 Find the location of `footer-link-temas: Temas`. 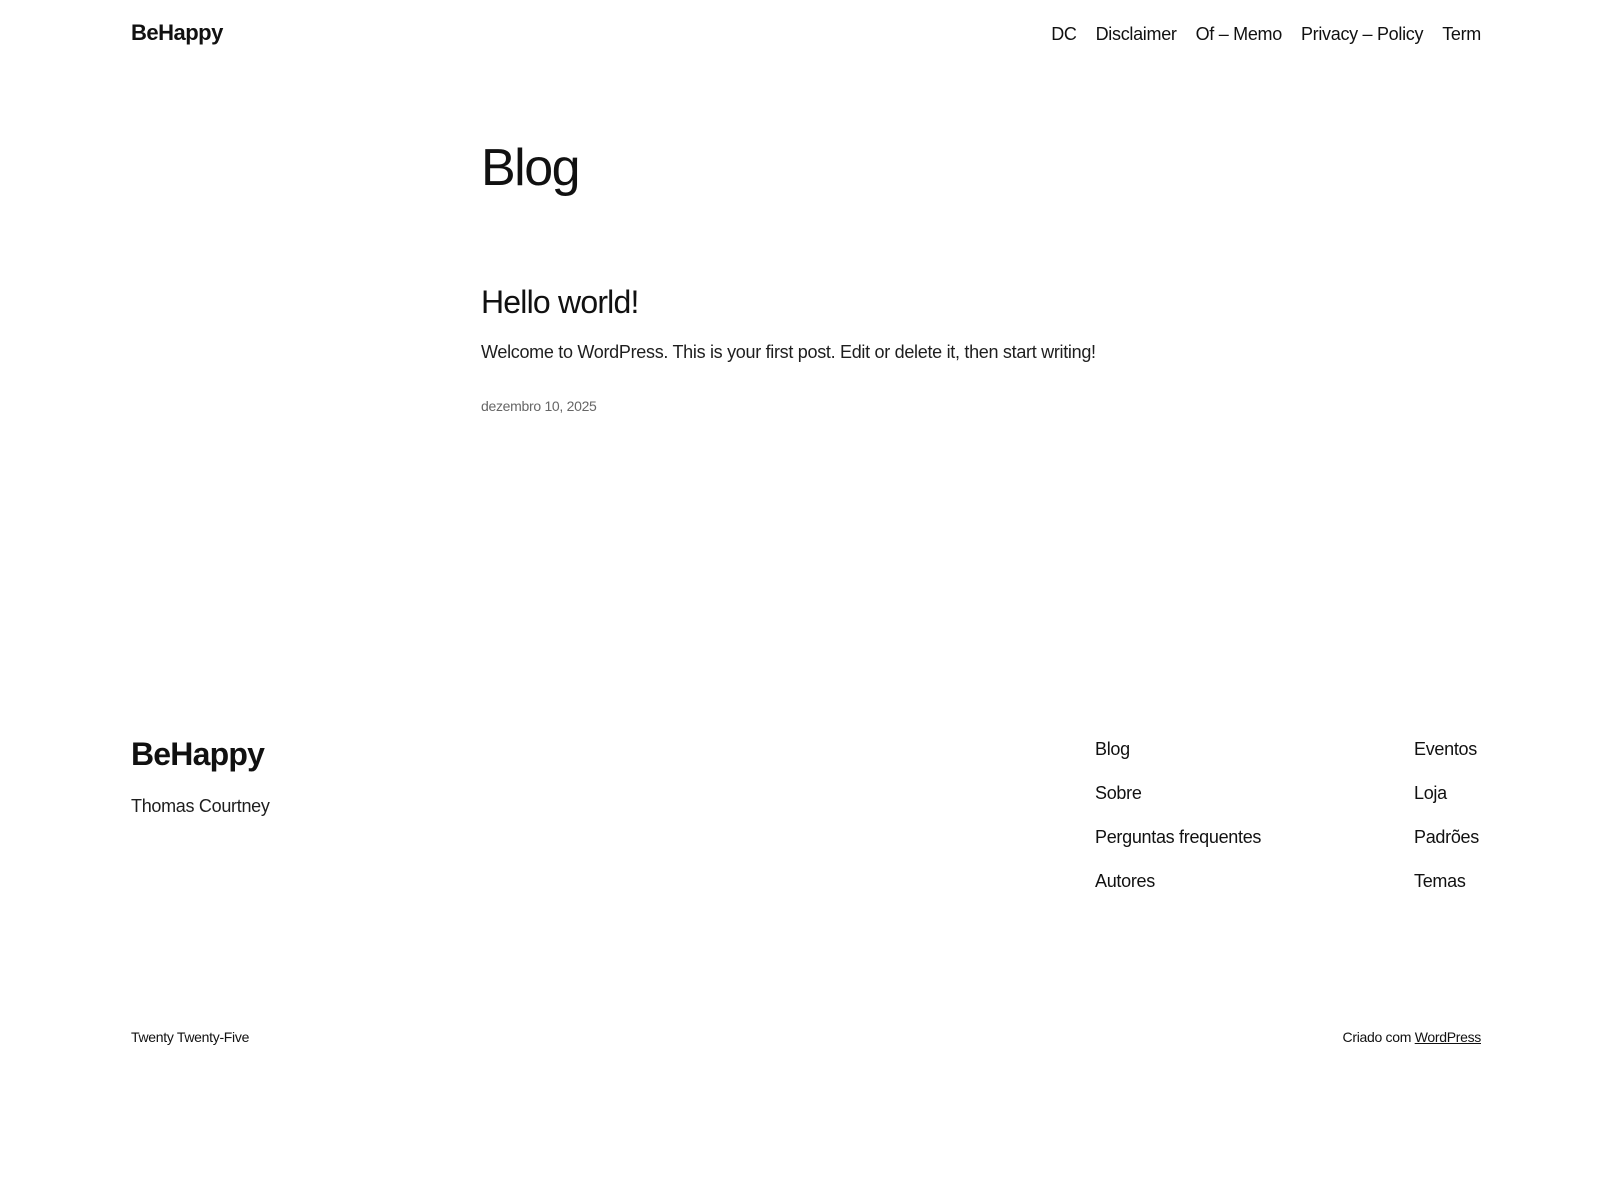

footer-link-temas: Temas is located at coordinates (1446, 881).